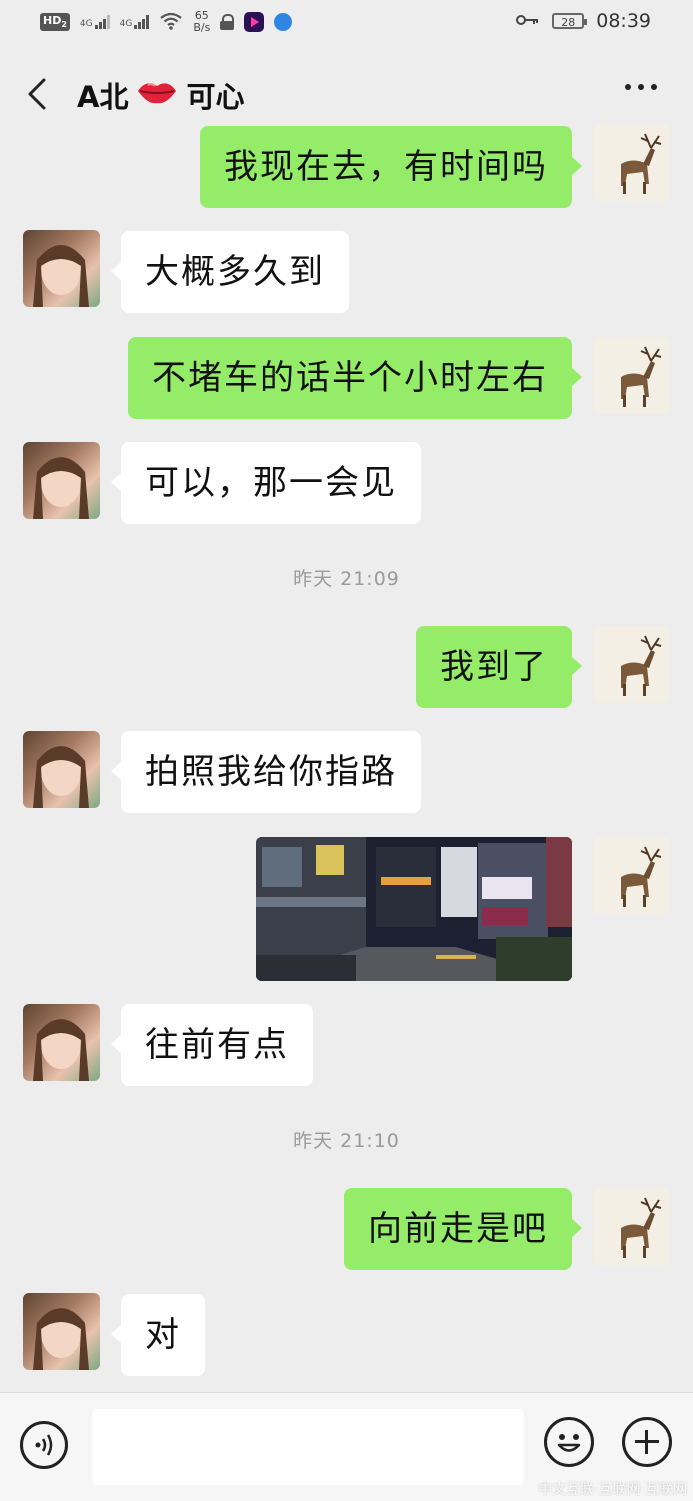  Describe the element at coordinates (346, 579) in the screenshot. I see `timestamp: 昨天 21:09` at that location.